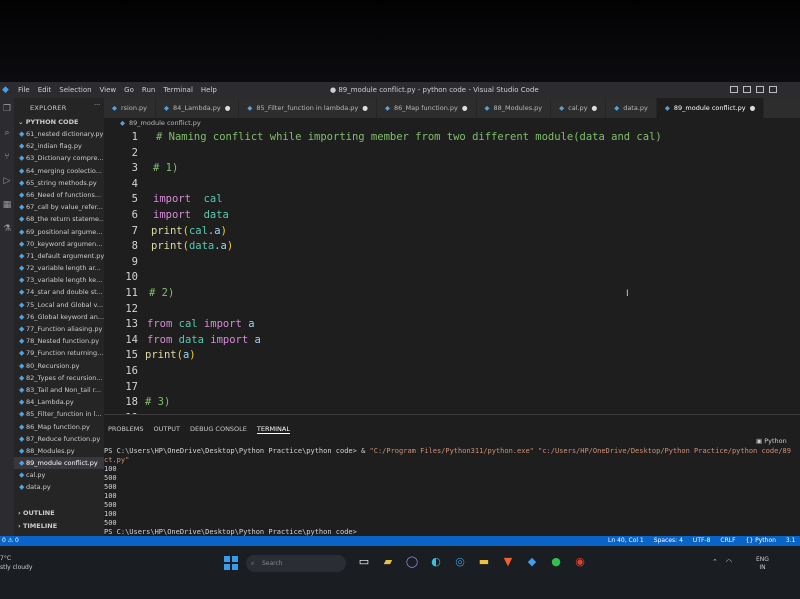  Describe the element at coordinates (7, 205) in the screenshot. I see `extensions-icon: ▦` at that location.